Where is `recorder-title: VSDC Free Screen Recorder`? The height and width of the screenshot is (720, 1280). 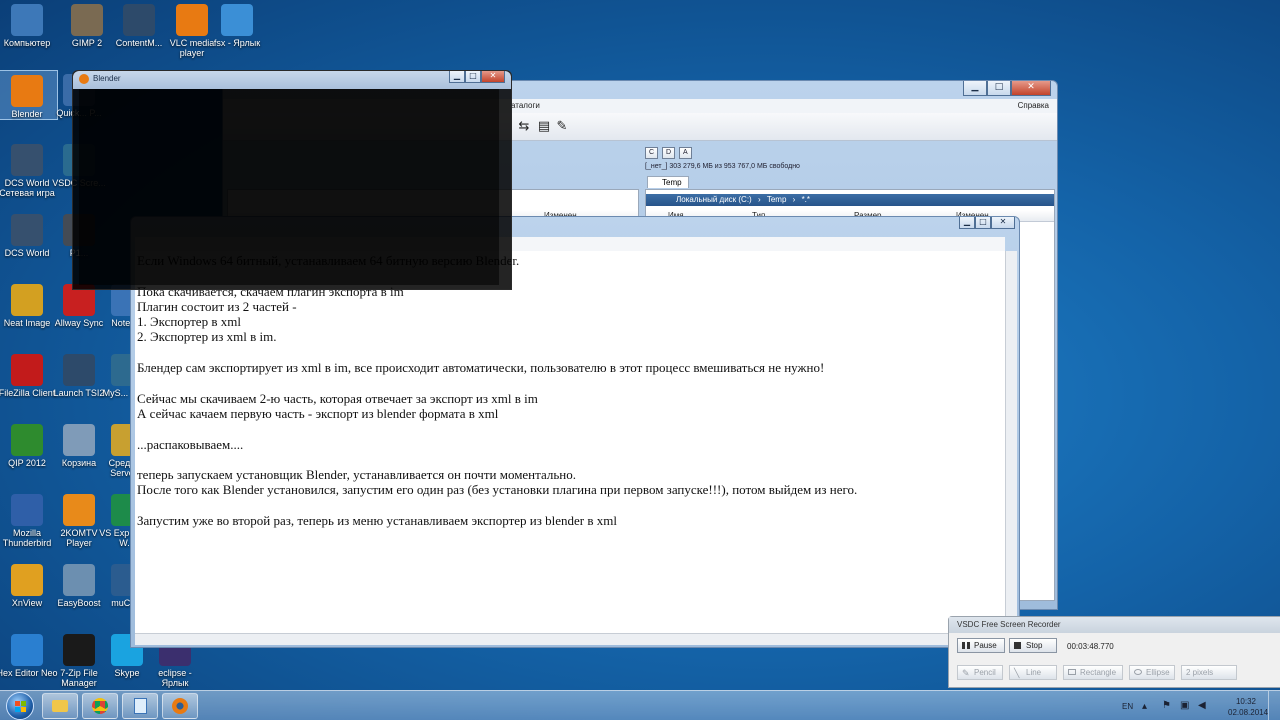
recorder-title: VSDC Free Screen Recorder is located at coordinates (1009, 624).